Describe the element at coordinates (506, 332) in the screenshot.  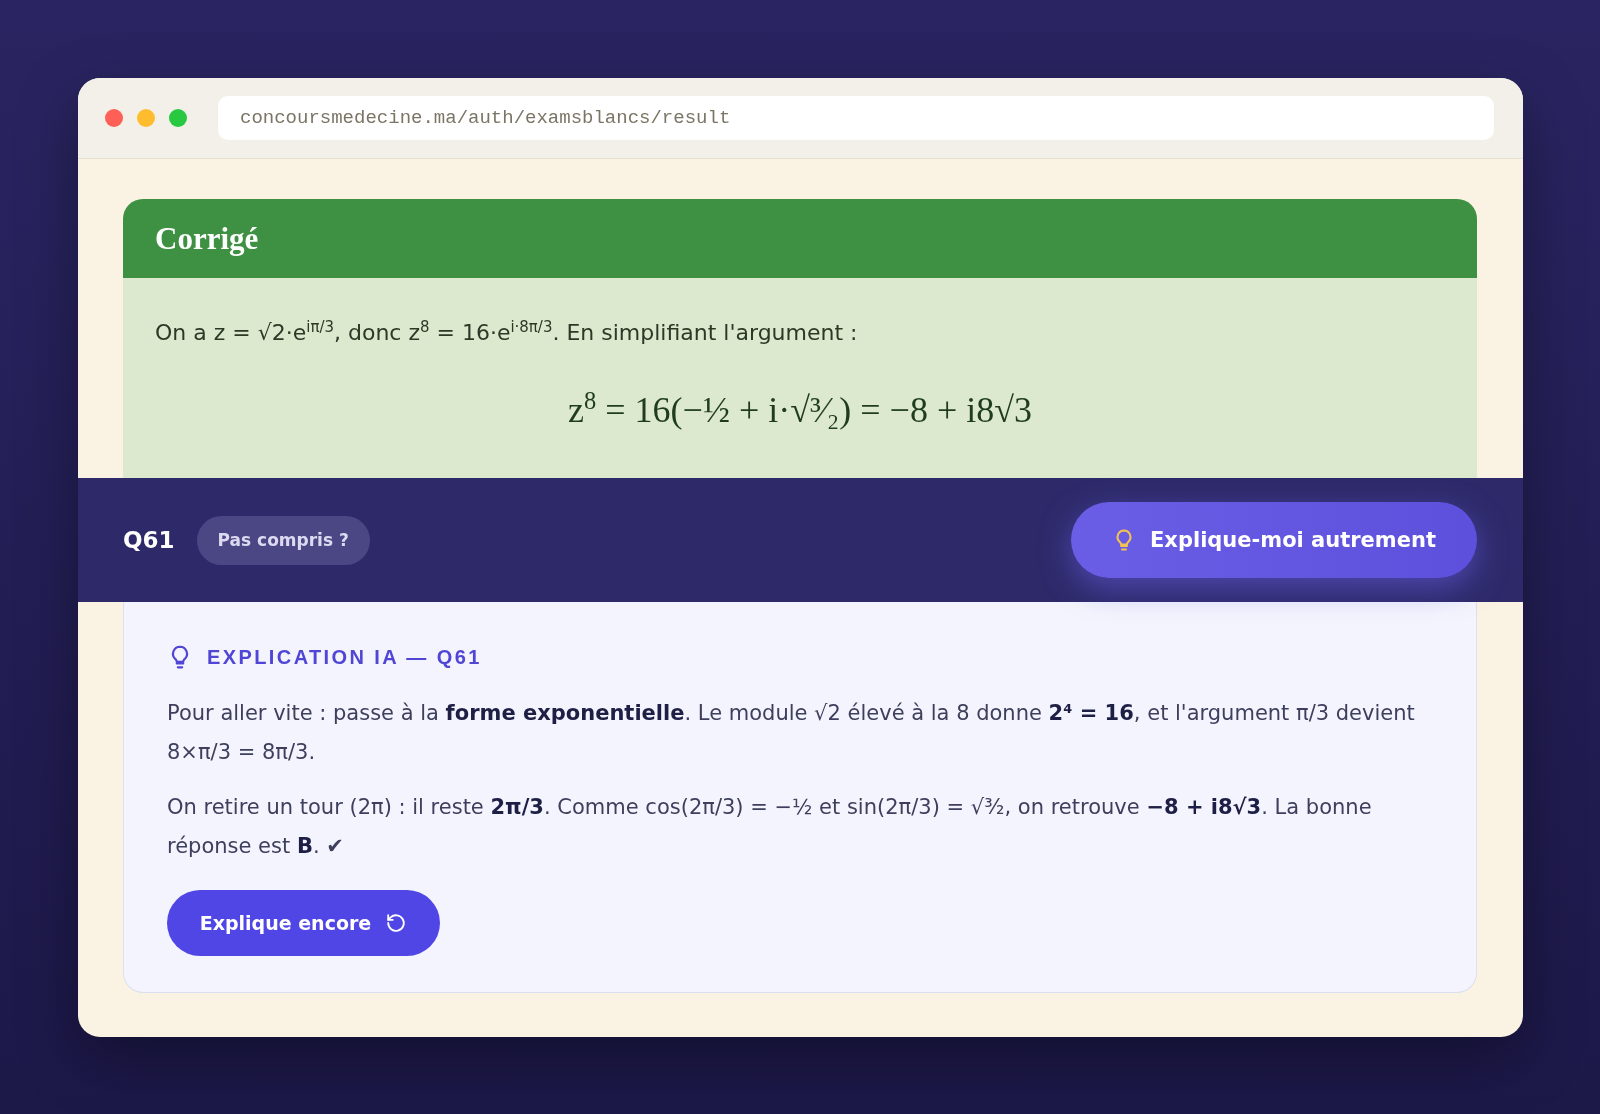
I see `solution-text: On a z = √2·e$^{iπ/3}$, donc z$^{8}$ = 16·e$^{i·8π/3}$. En simplifiant l'argument :` at that location.